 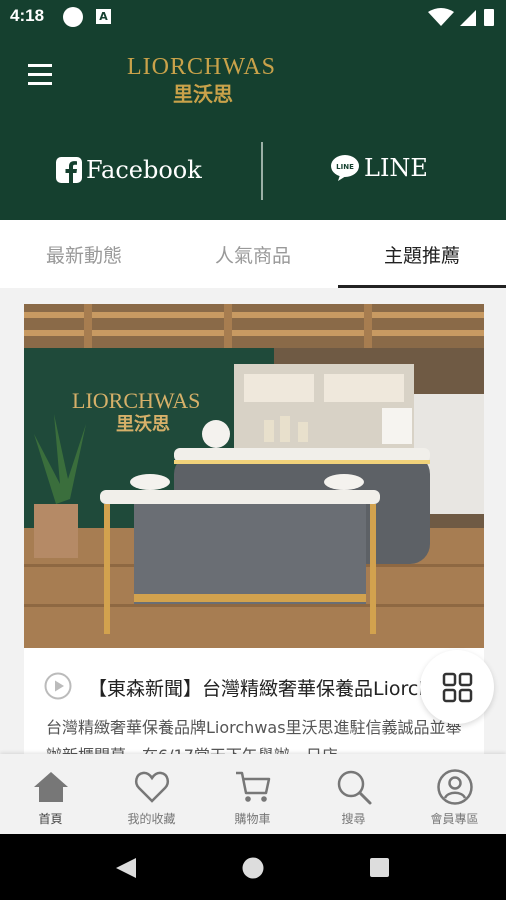 I want to click on status-bar: 4:18 A, so click(x=253, y=17).